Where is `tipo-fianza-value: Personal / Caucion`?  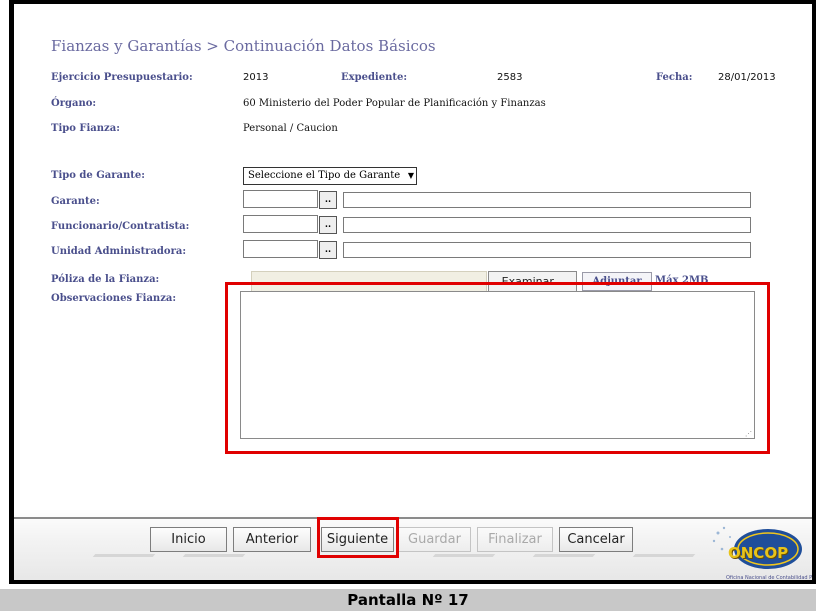 tipo-fianza-value: Personal / Caucion is located at coordinates (290, 128).